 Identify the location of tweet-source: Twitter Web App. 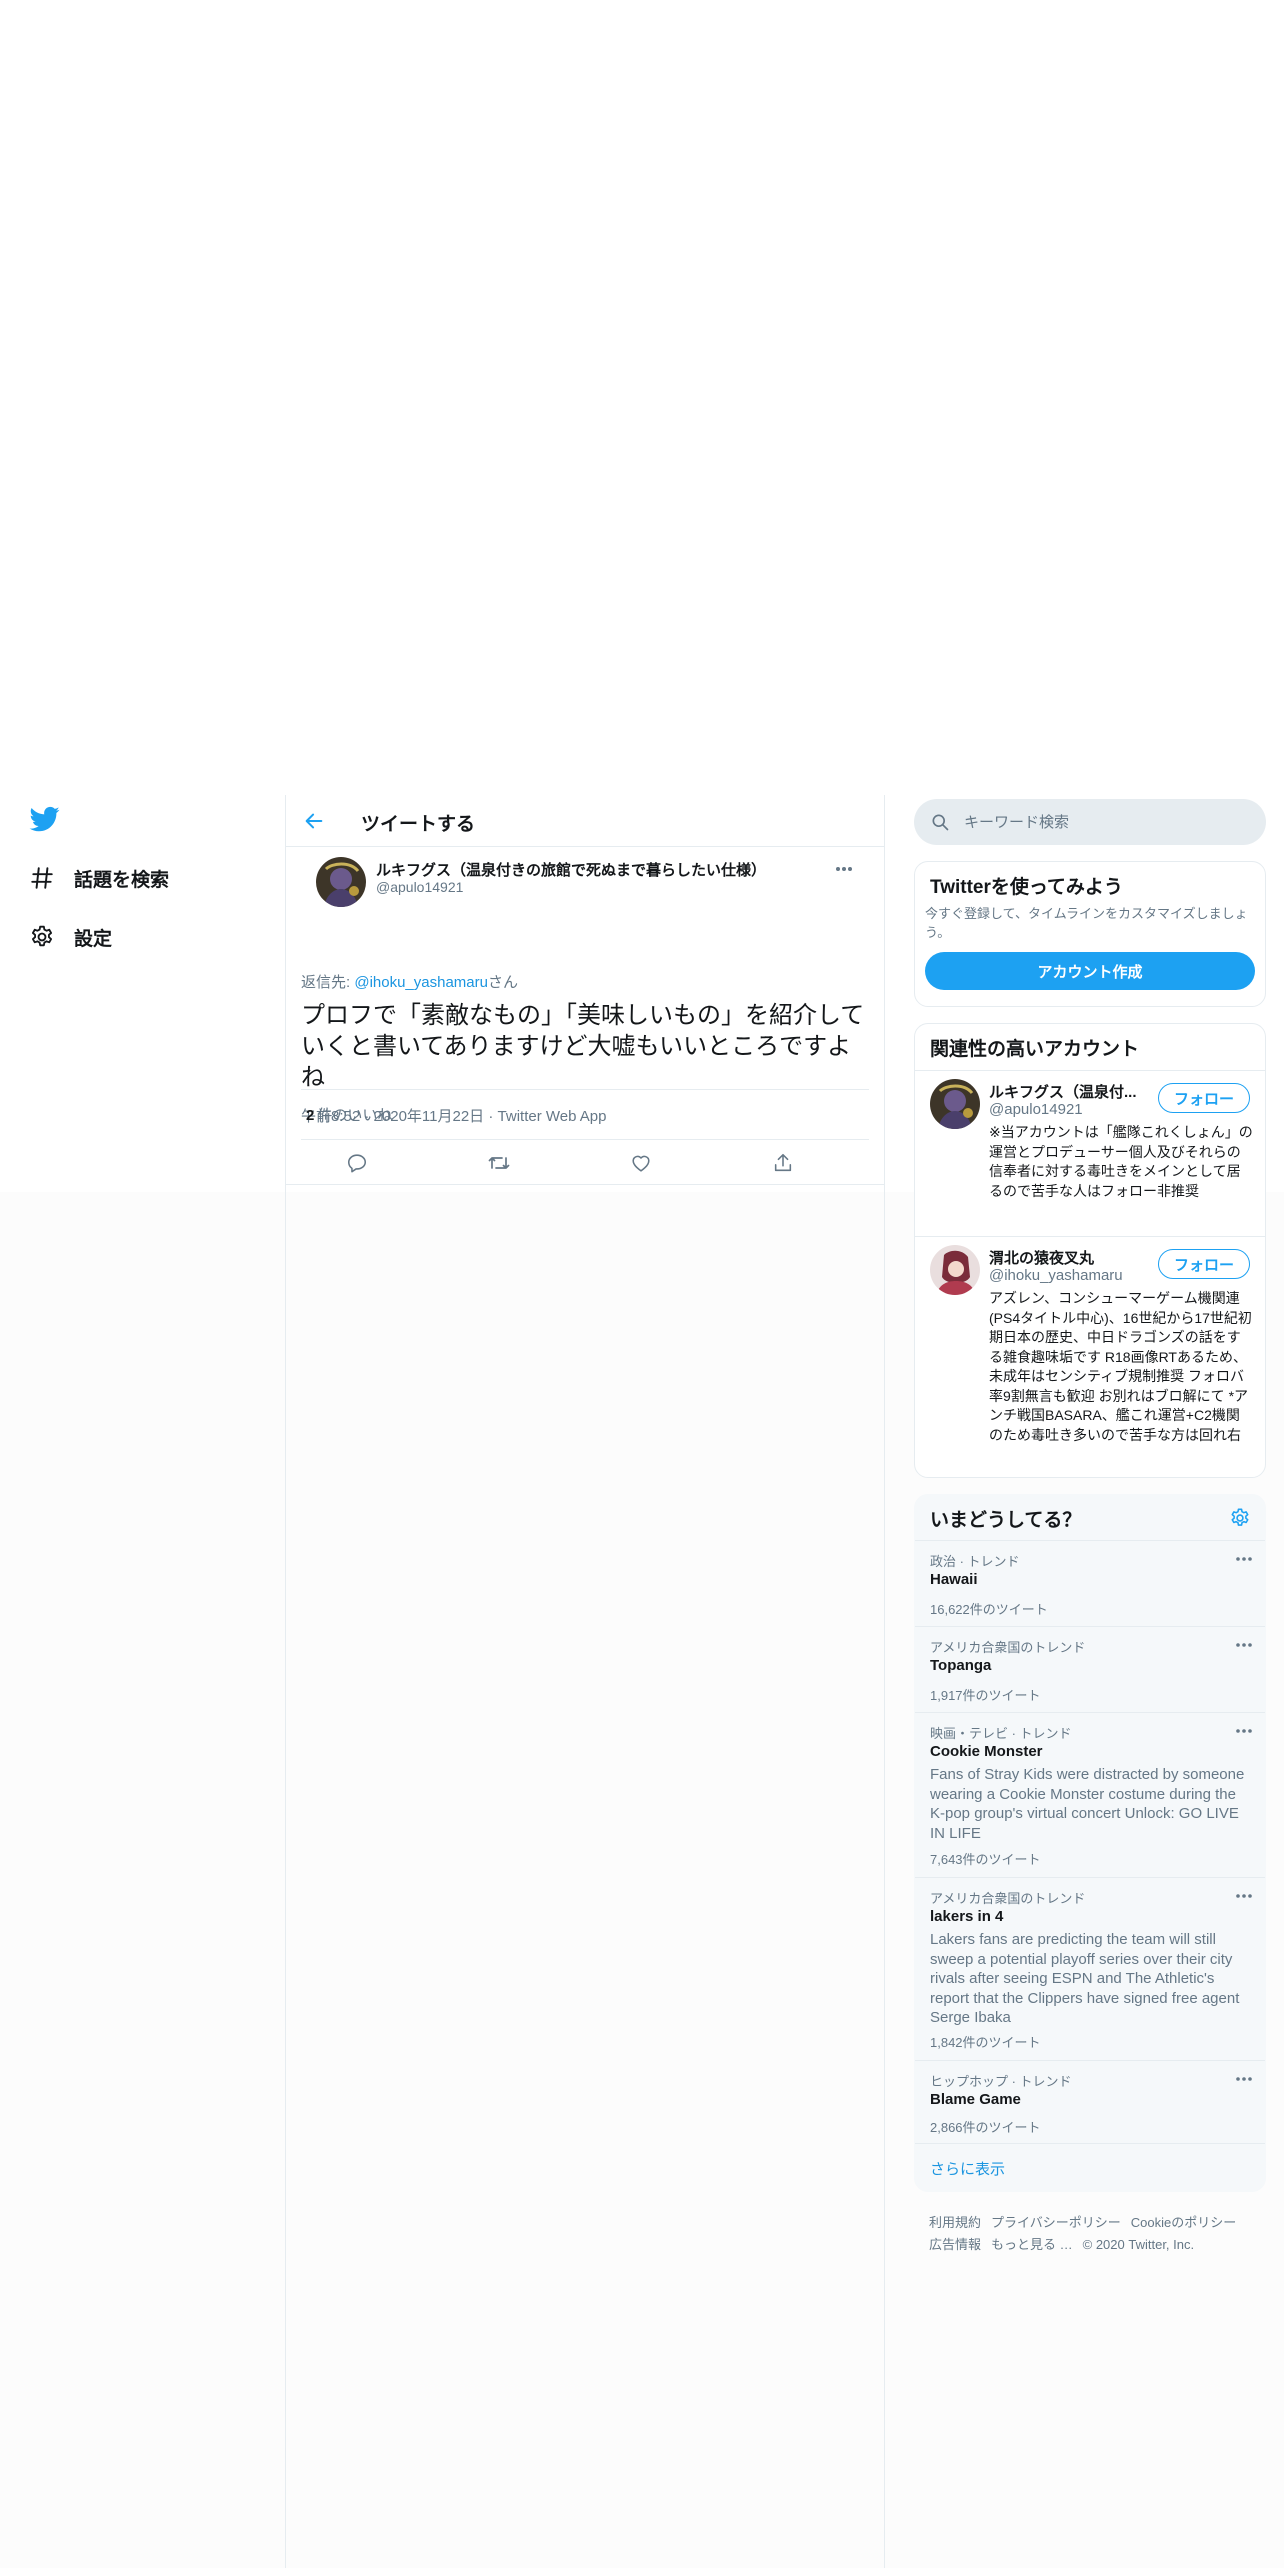
(552, 1116).